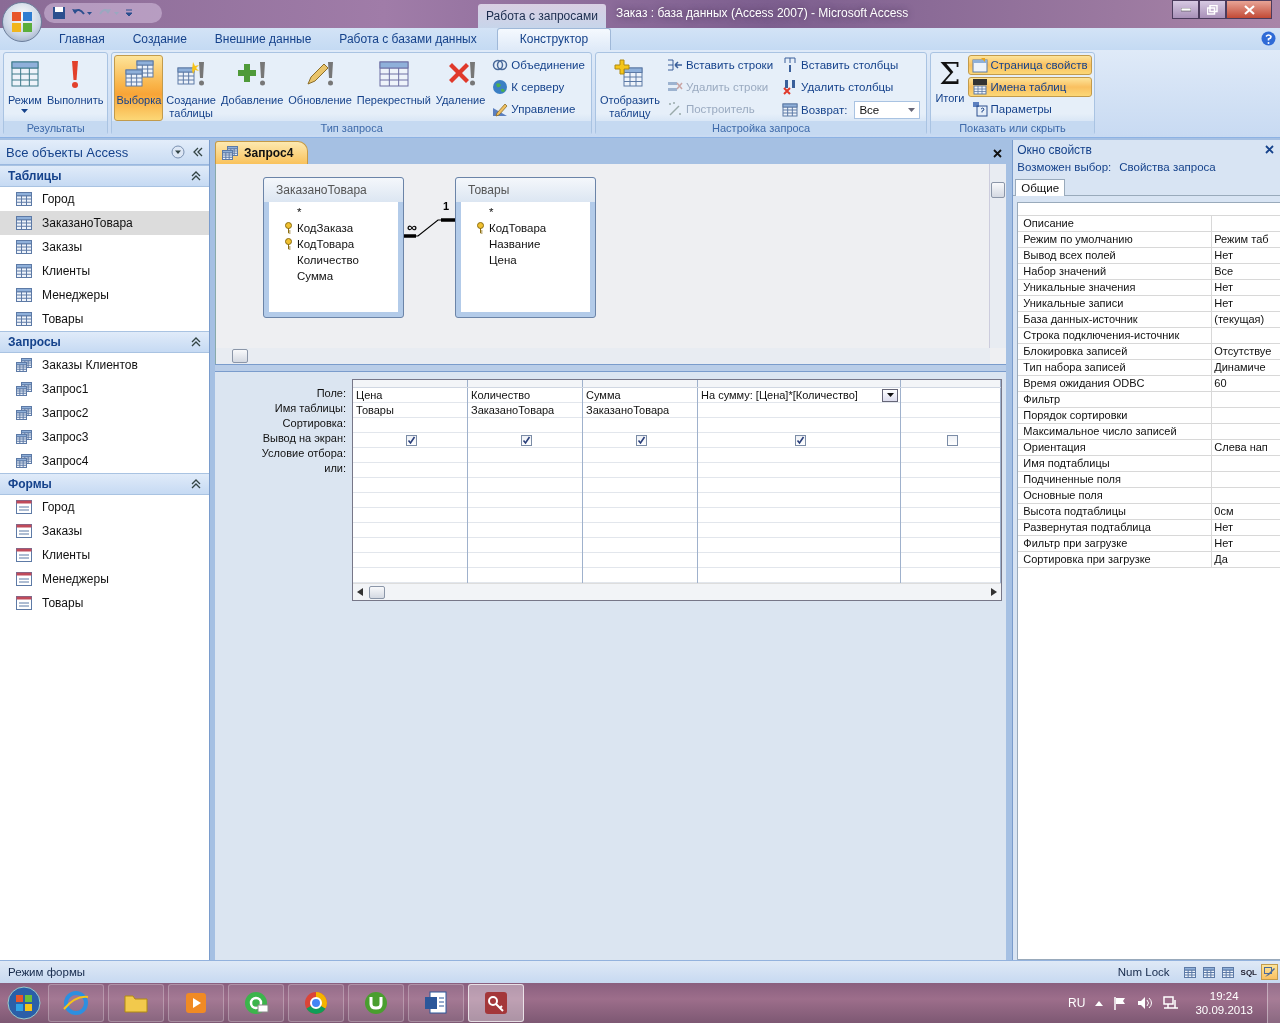 This screenshot has height=1024, width=1280. I want to click on navigation-item: Заказы Клиентов, so click(104, 365).